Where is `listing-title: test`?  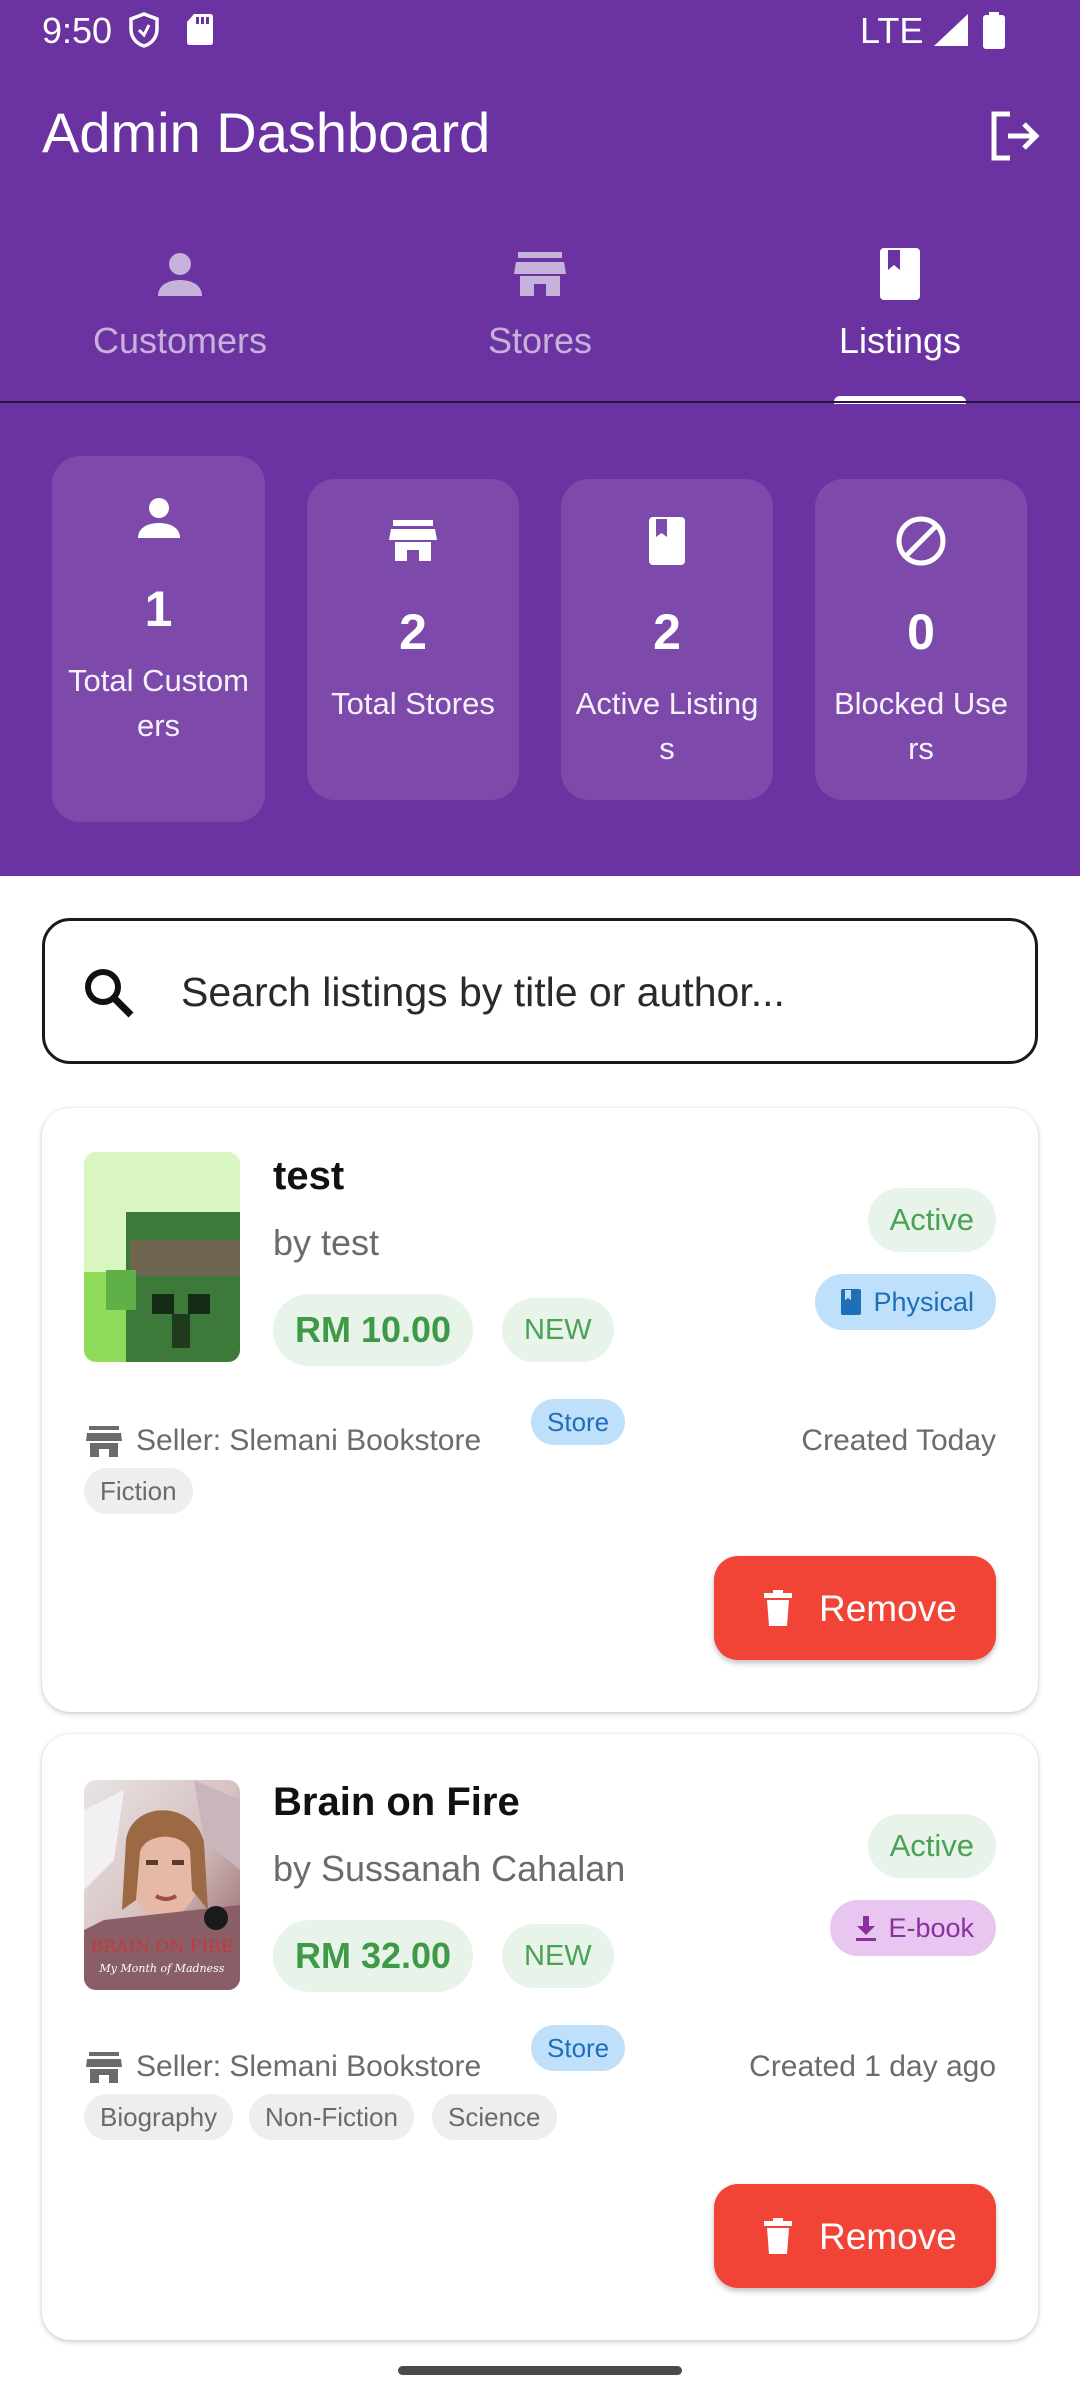 listing-title: test is located at coordinates (309, 1176).